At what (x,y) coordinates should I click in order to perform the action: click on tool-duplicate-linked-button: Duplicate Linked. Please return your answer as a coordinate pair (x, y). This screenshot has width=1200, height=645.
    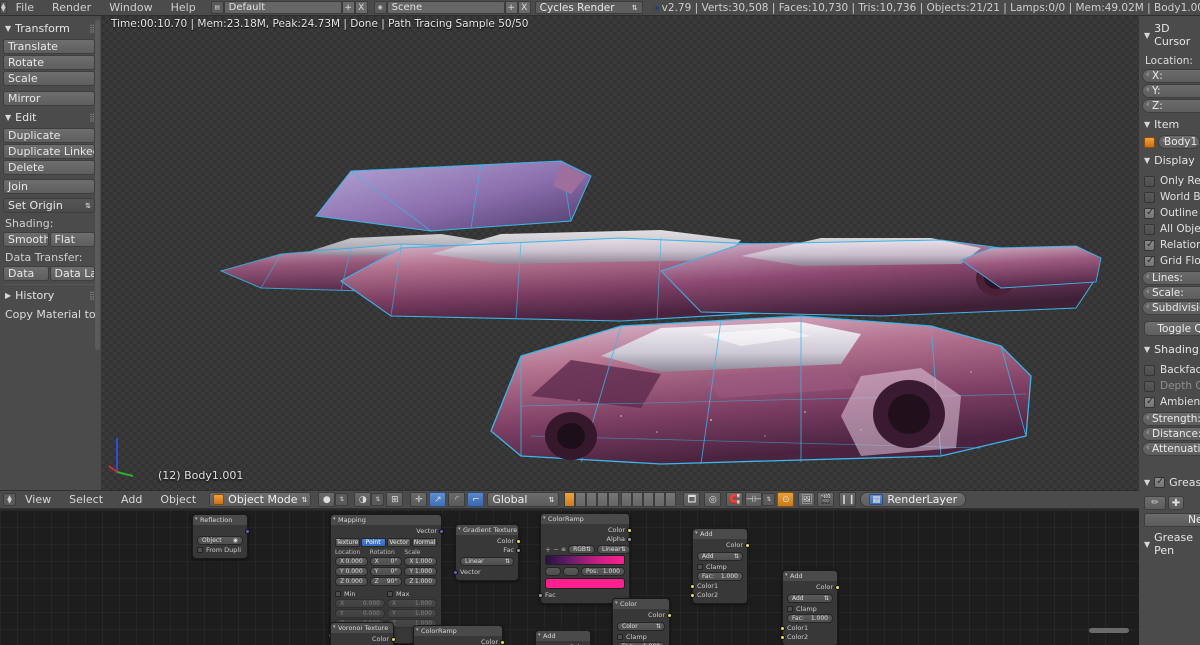
    Looking at the image, I should click on (49, 151).